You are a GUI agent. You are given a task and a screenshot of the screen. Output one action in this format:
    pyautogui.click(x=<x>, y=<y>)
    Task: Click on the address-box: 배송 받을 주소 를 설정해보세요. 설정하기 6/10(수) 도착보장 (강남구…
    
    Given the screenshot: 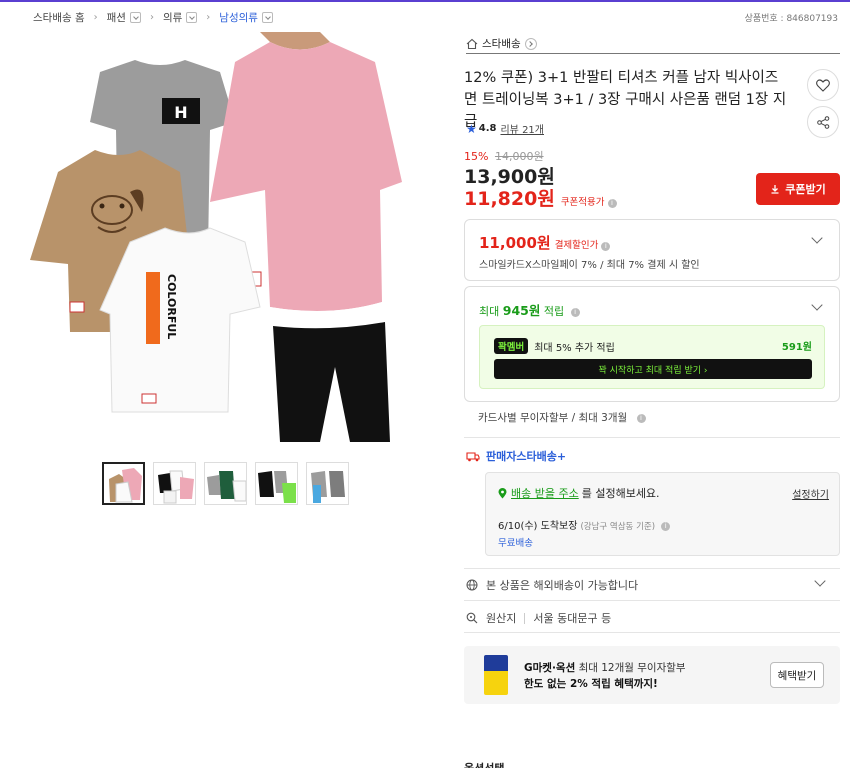 What is the action you would take?
    pyautogui.click(x=662, y=514)
    